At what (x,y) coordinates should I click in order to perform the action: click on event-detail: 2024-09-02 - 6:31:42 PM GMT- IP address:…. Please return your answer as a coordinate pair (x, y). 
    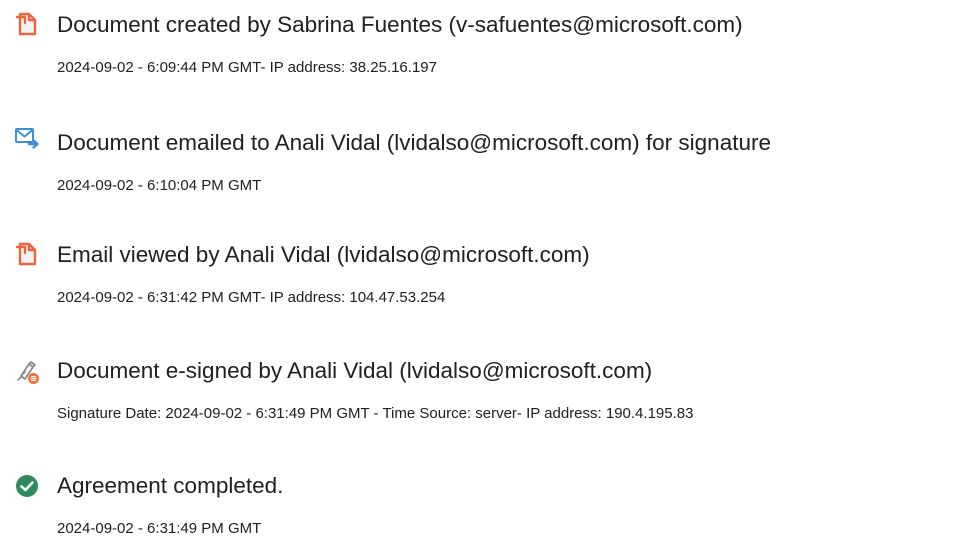
    Looking at the image, I should click on (251, 297).